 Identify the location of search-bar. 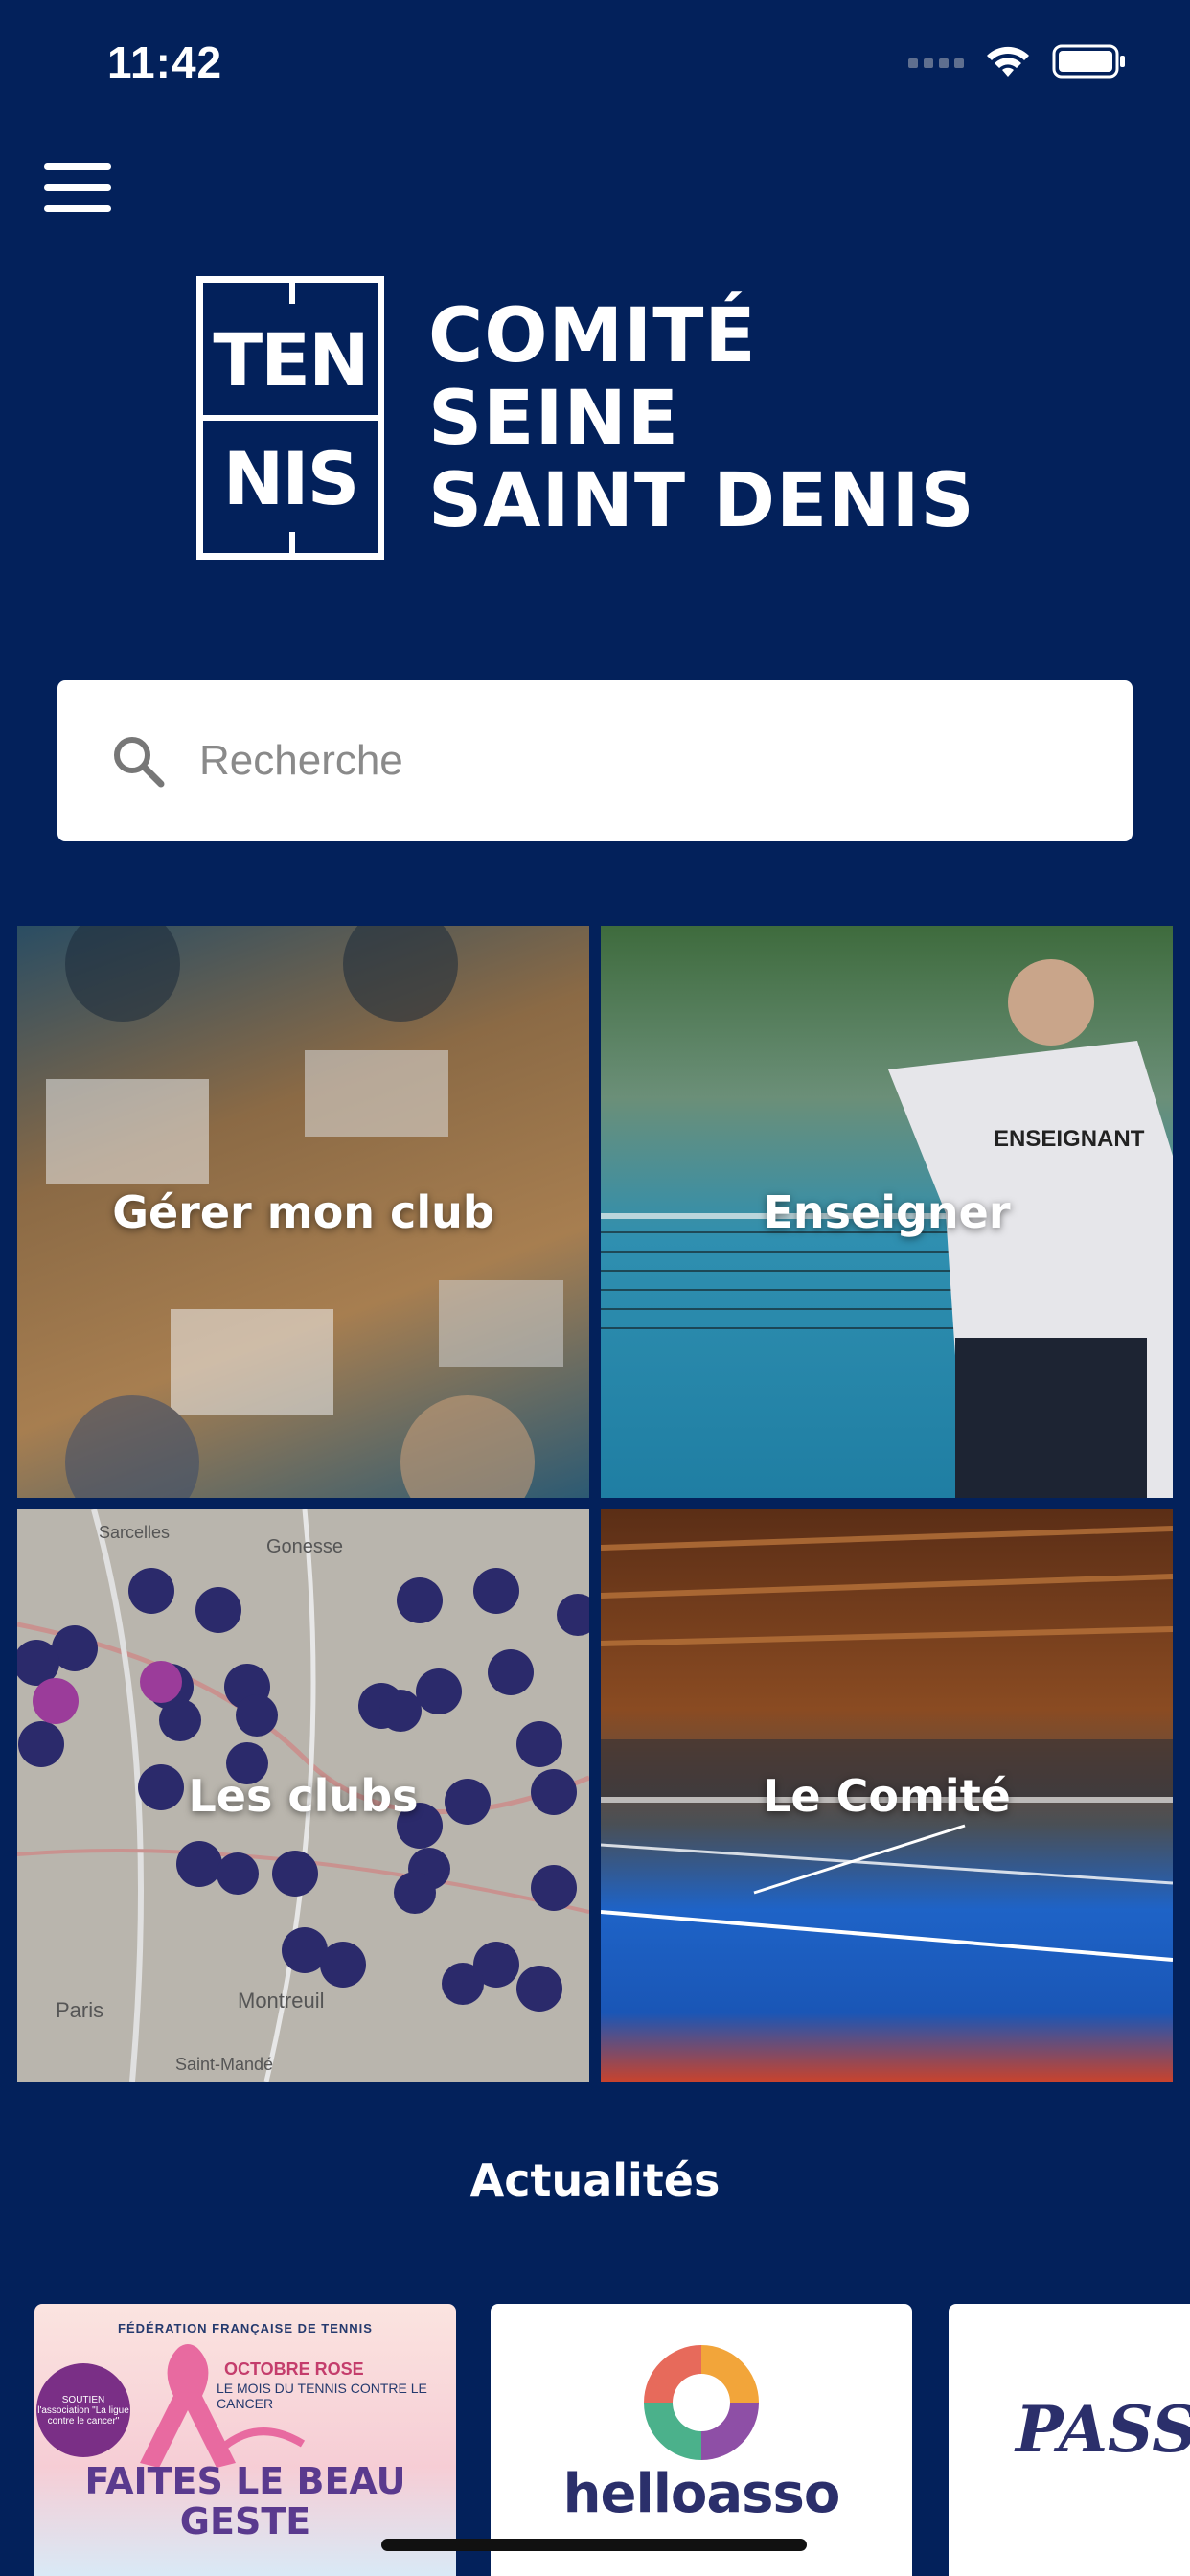
(595, 760).